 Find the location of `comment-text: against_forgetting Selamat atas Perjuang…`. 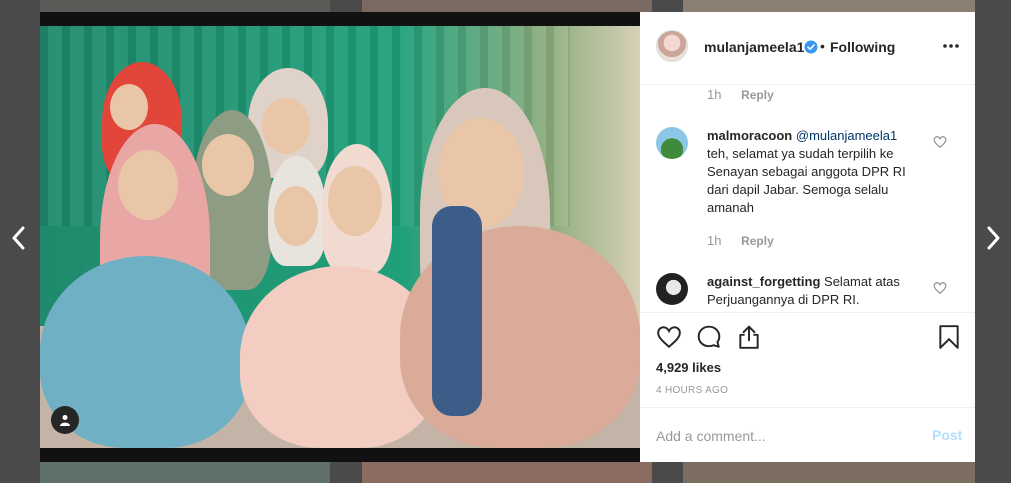

comment-text: against_forgetting Selamat atas Perjuang… is located at coordinates (812, 291).